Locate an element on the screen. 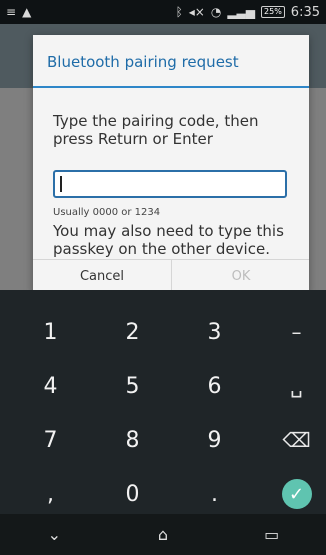 The width and height of the screenshot is (326, 555). key-minus: – is located at coordinates (291, 332).